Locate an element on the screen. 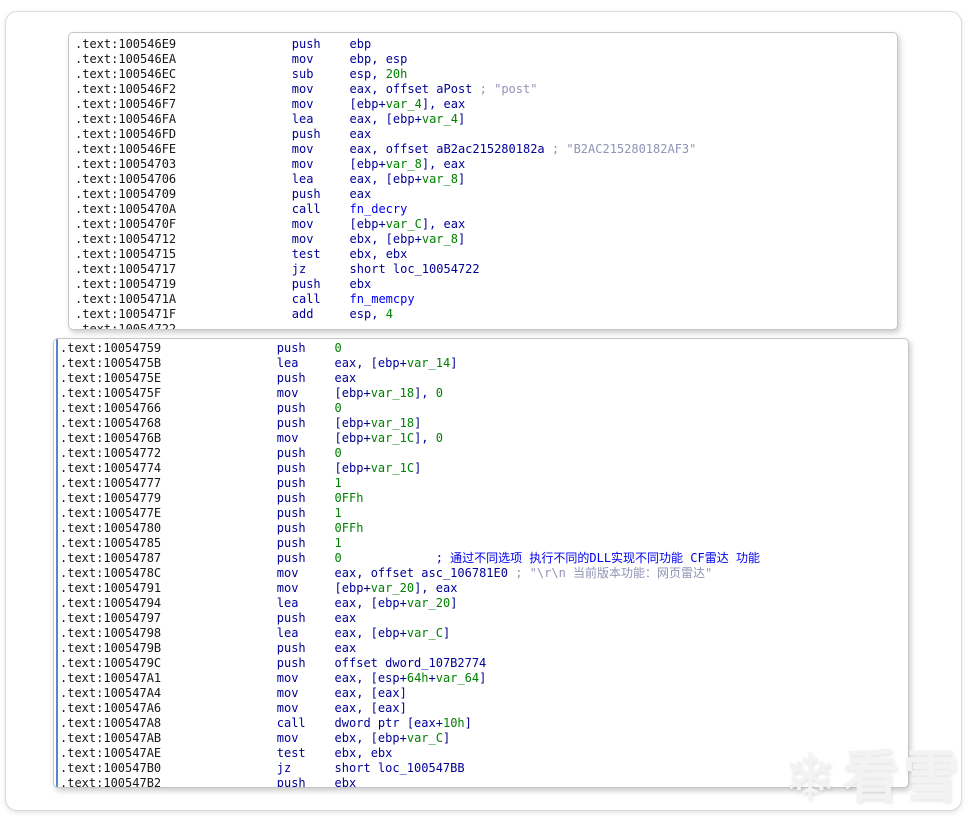 This screenshot has width=969, height=822. disasm-line: .text:1005471A call fn_memcpy is located at coordinates (483, 299).